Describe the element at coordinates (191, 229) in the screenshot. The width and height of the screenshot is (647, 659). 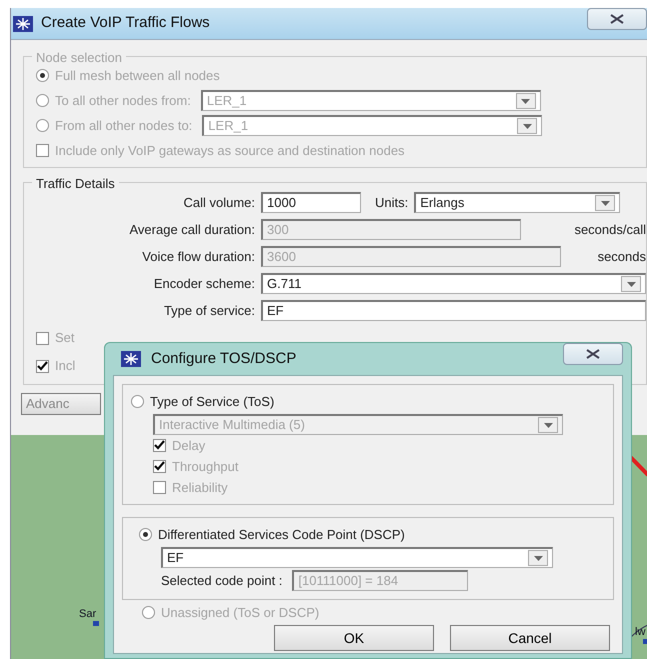
I see `field-label: Average call duration:` at that location.